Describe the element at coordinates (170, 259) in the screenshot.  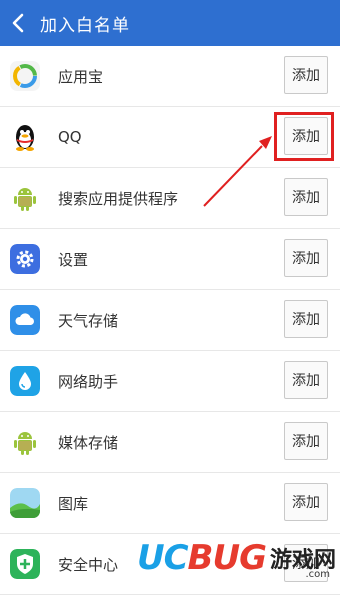
I see `list-item: 设置 添加` at that location.